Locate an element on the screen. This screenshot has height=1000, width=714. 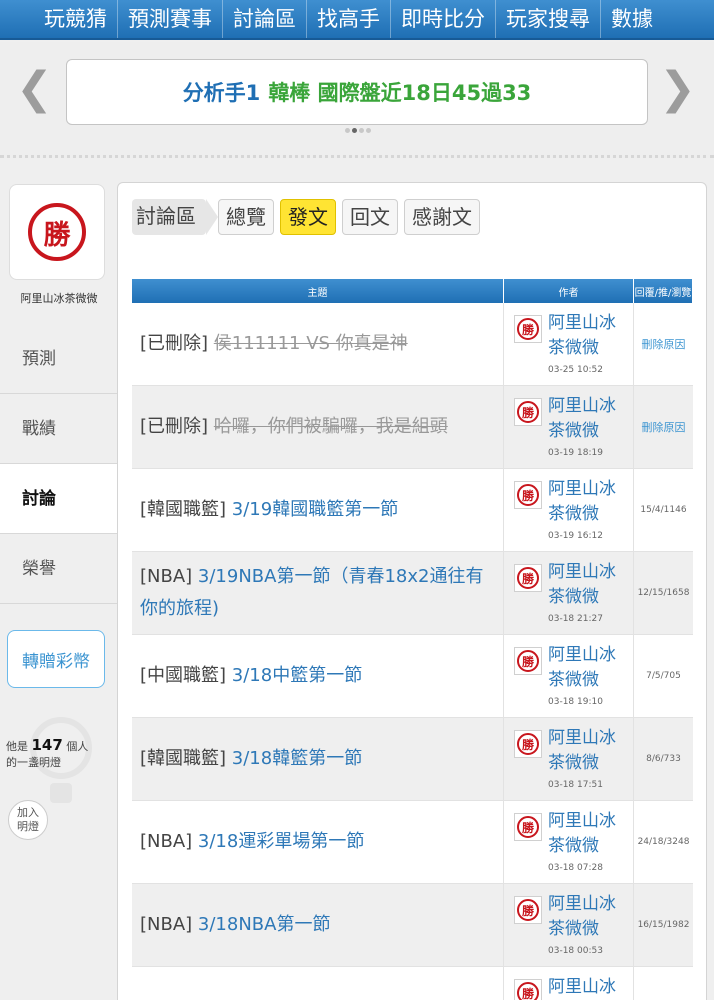
sidebar-item-discussion: 討論 is located at coordinates (60, 499).